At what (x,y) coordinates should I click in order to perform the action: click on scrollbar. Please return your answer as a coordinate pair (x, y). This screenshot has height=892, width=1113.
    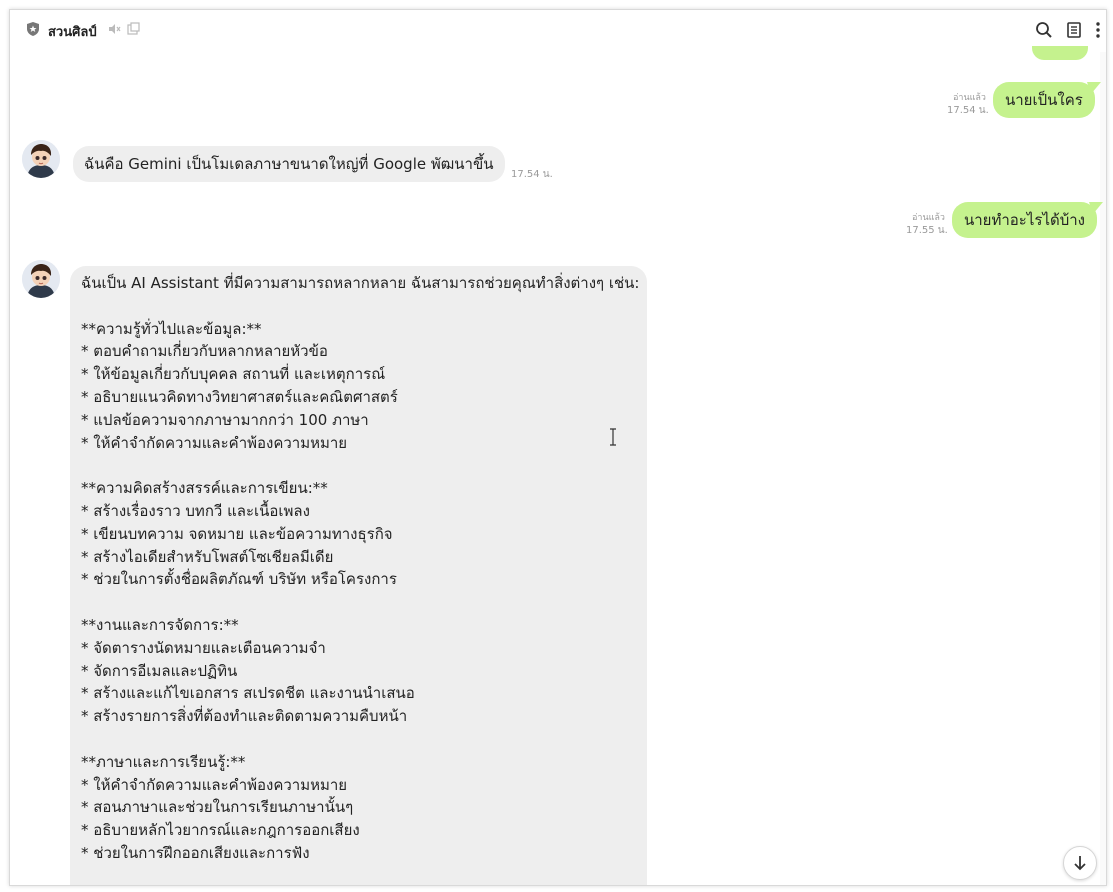
    Looking at the image, I should click on (1103, 468).